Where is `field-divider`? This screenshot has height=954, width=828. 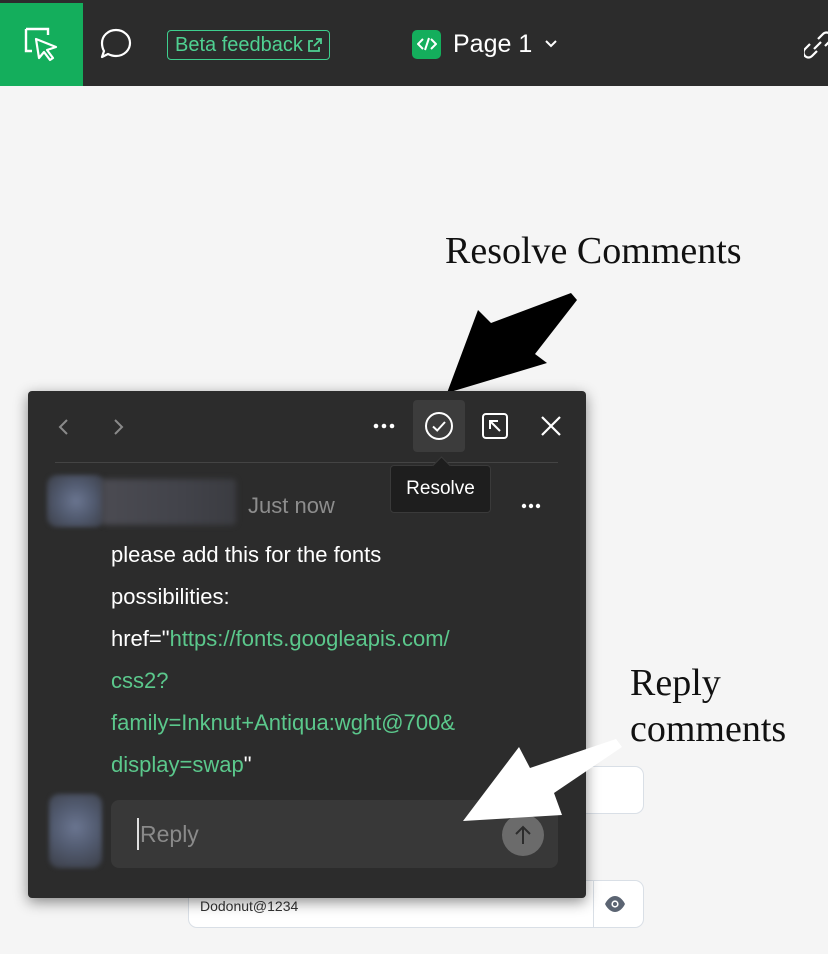
field-divider is located at coordinates (593, 904).